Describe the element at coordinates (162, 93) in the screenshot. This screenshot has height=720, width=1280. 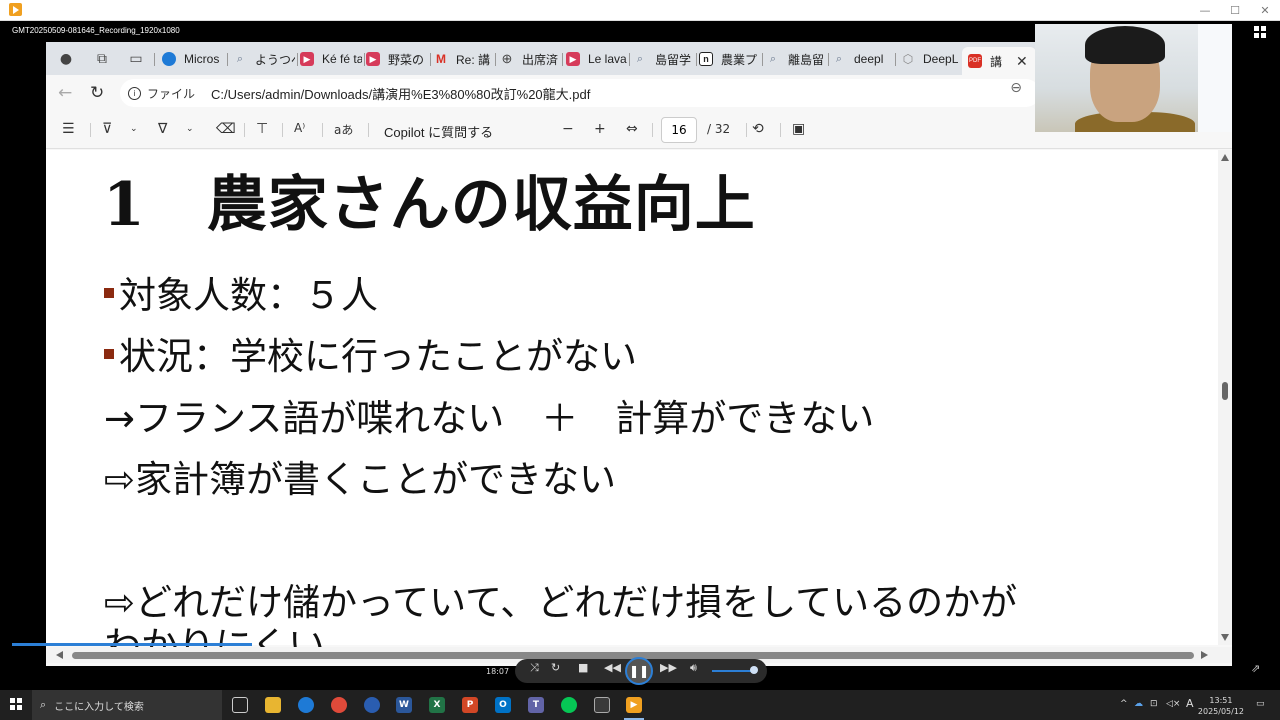
I see `site-info: i ファイル` at that location.